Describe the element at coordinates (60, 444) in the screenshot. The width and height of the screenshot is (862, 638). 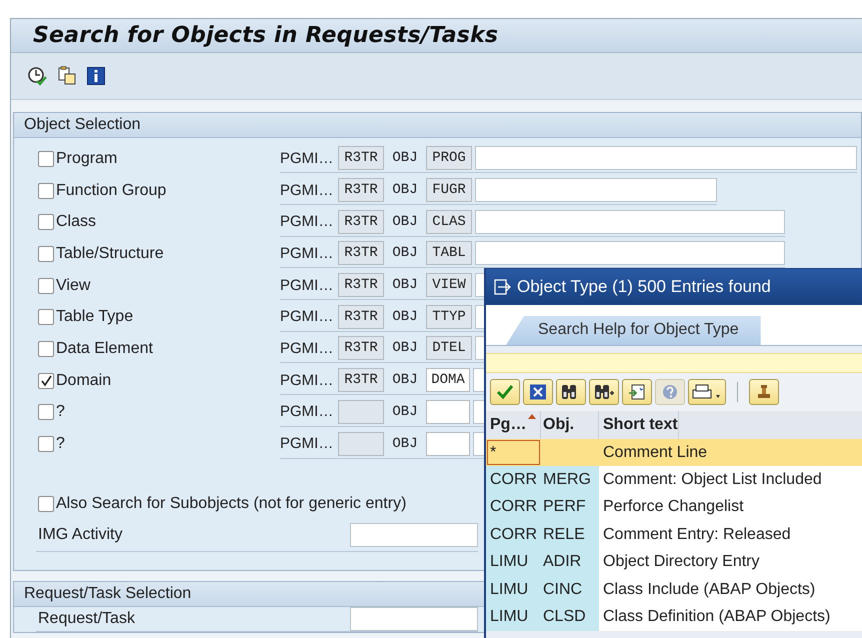
I see `checkbox-label: ?` at that location.